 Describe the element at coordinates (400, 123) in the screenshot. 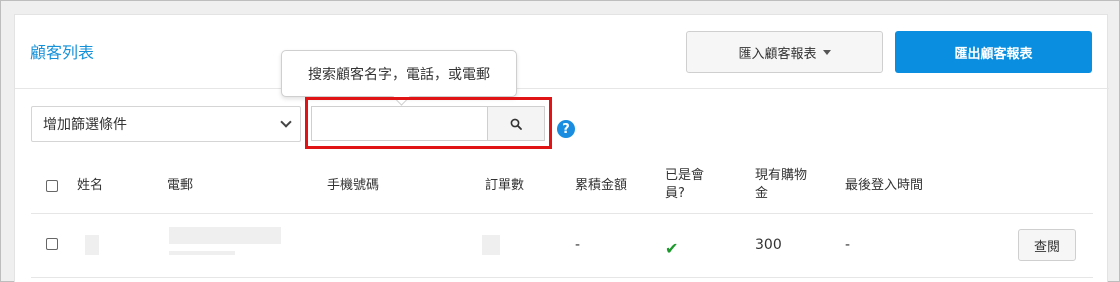

I see `search-input` at that location.